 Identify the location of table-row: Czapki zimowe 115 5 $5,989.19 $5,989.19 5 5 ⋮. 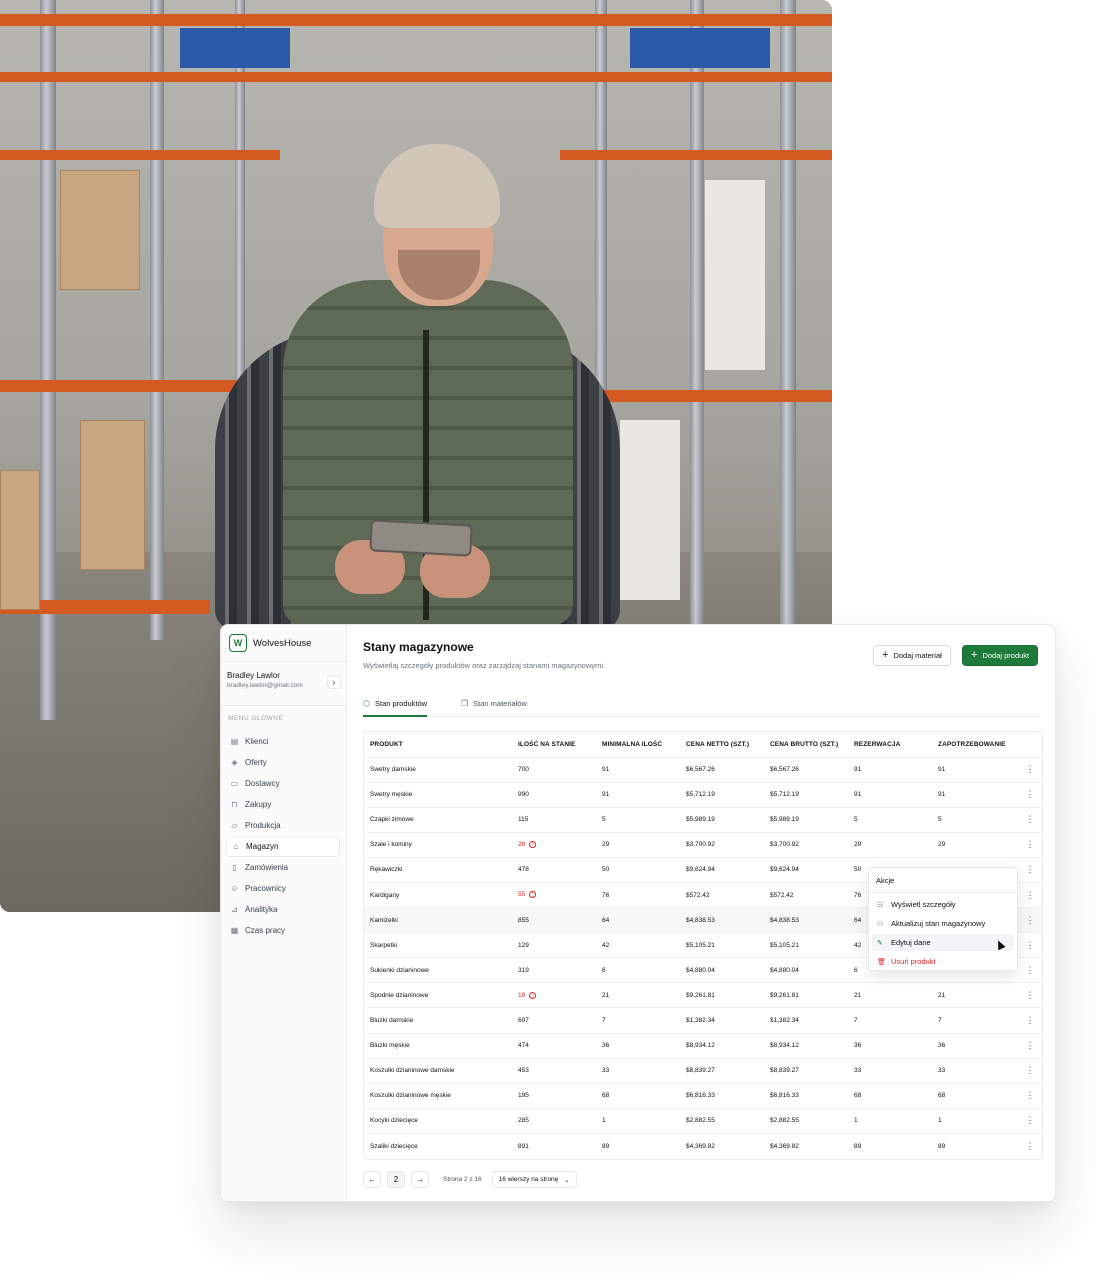
(703, 820).